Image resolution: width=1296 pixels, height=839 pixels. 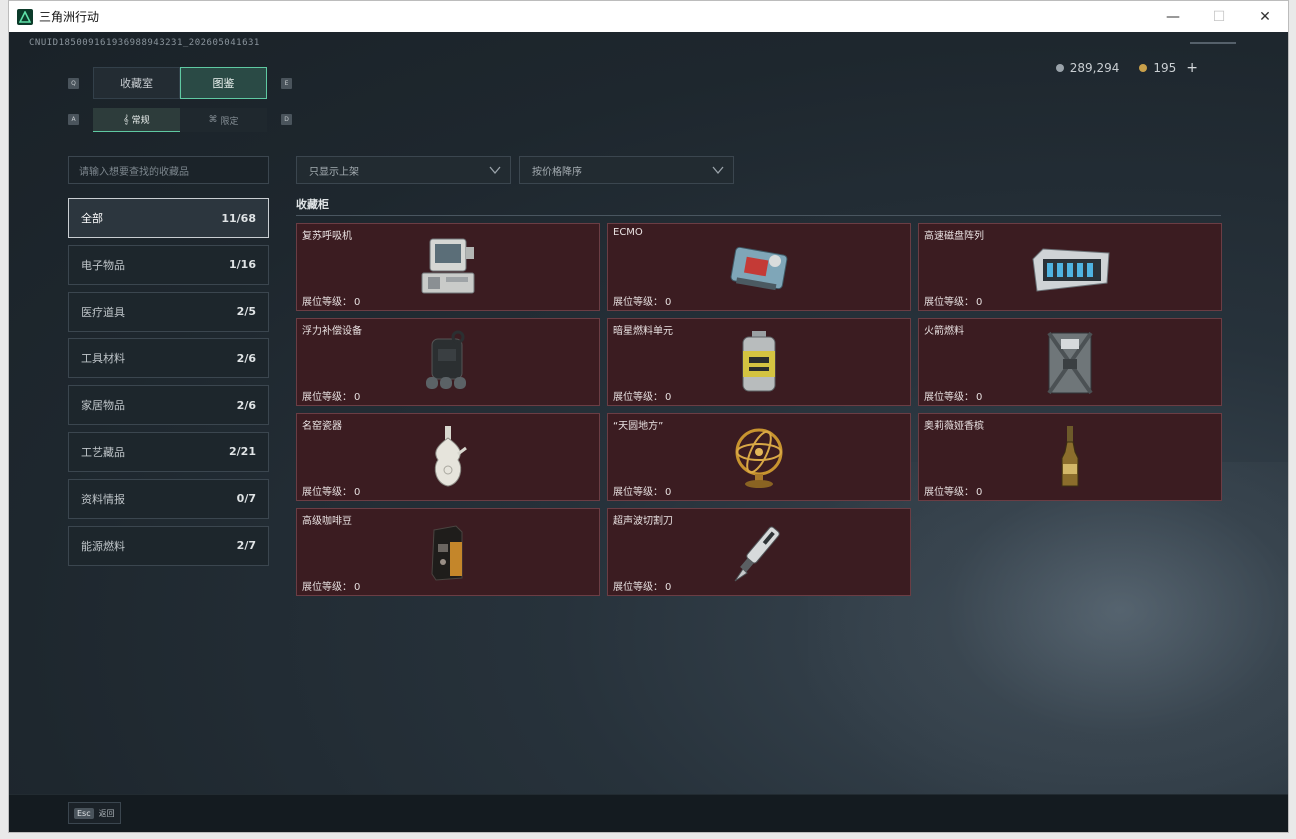 What do you see at coordinates (1143, 68) in the screenshot?
I see `gold-coin-icon` at bounding box center [1143, 68].